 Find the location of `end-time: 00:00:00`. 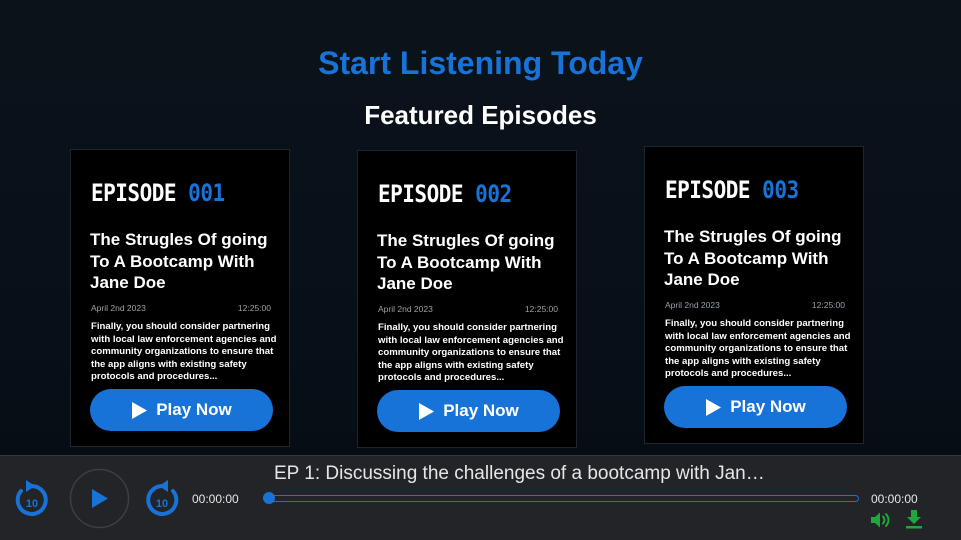

end-time: 00:00:00 is located at coordinates (894, 499).